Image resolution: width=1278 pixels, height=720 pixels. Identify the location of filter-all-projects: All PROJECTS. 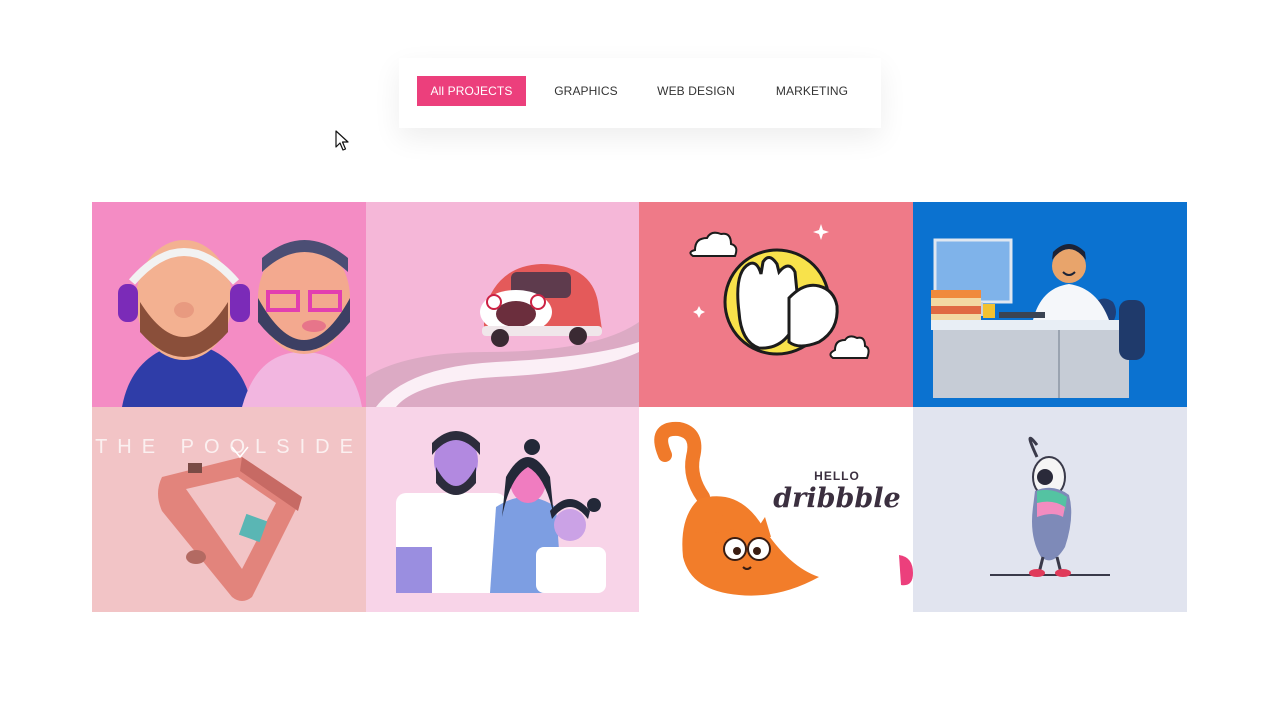
(471, 91).